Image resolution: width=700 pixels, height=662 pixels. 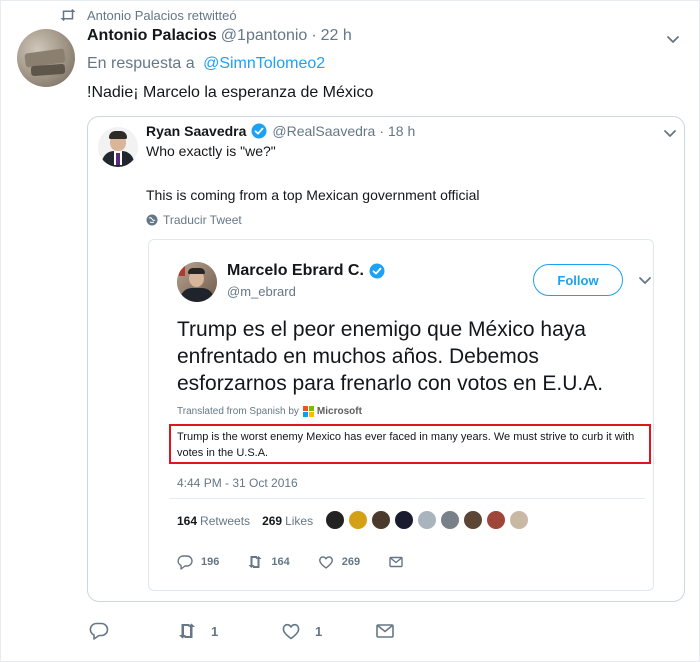 What do you see at coordinates (46, 58) in the screenshot?
I see `author-avatar` at bounding box center [46, 58].